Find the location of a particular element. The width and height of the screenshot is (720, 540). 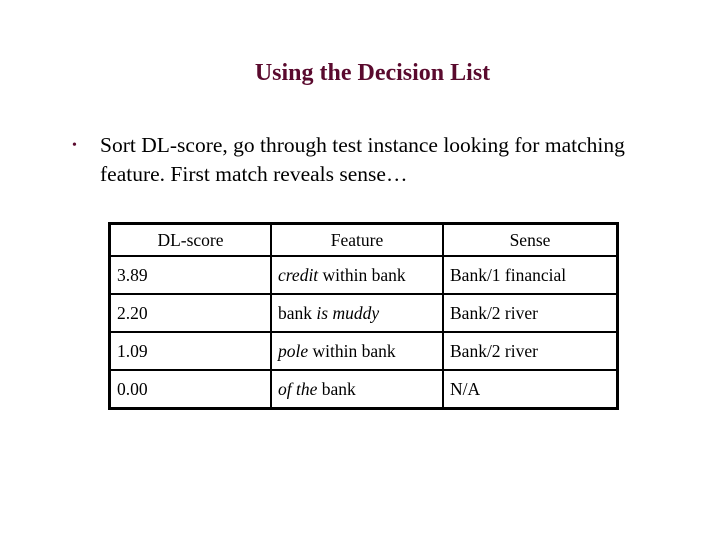

header-dl-score: DL-score is located at coordinates (190, 240).